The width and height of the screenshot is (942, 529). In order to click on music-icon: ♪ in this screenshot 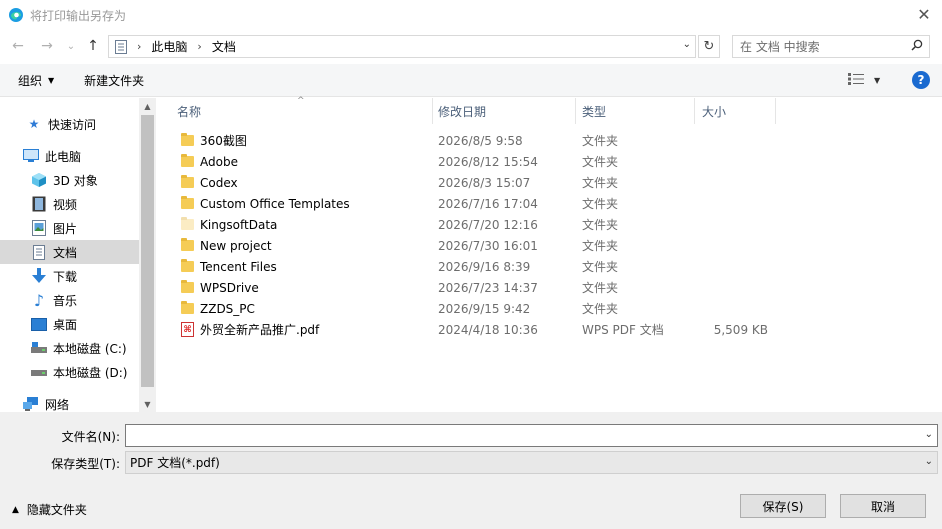, I will do `click(39, 300)`.